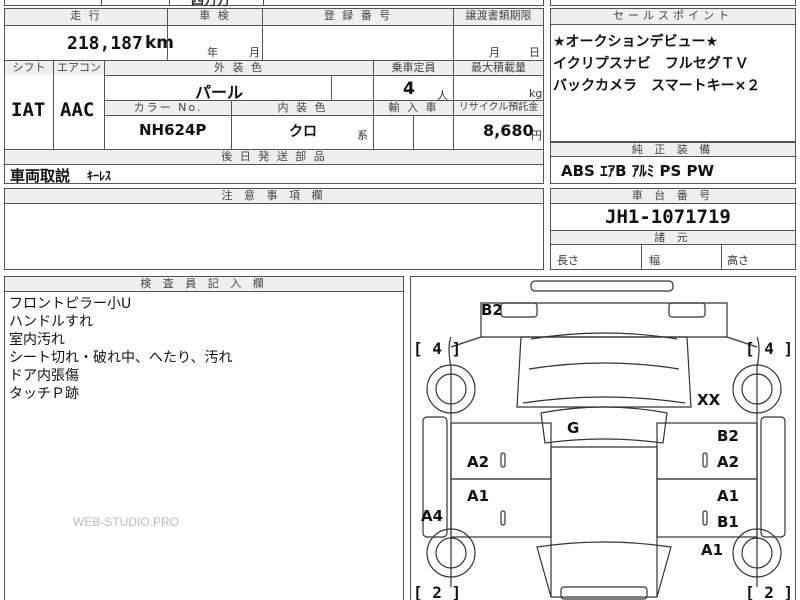 The width and height of the screenshot is (800, 600). What do you see at coordinates (40, 176) in the screenshot?
I see `later-parts-value: 車両取説` at bounding box center [40, 176].